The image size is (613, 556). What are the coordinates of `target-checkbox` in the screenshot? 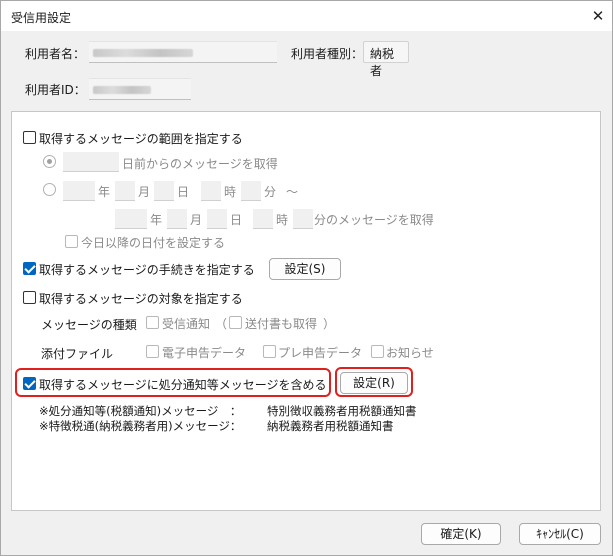 It's located at (29, 297).